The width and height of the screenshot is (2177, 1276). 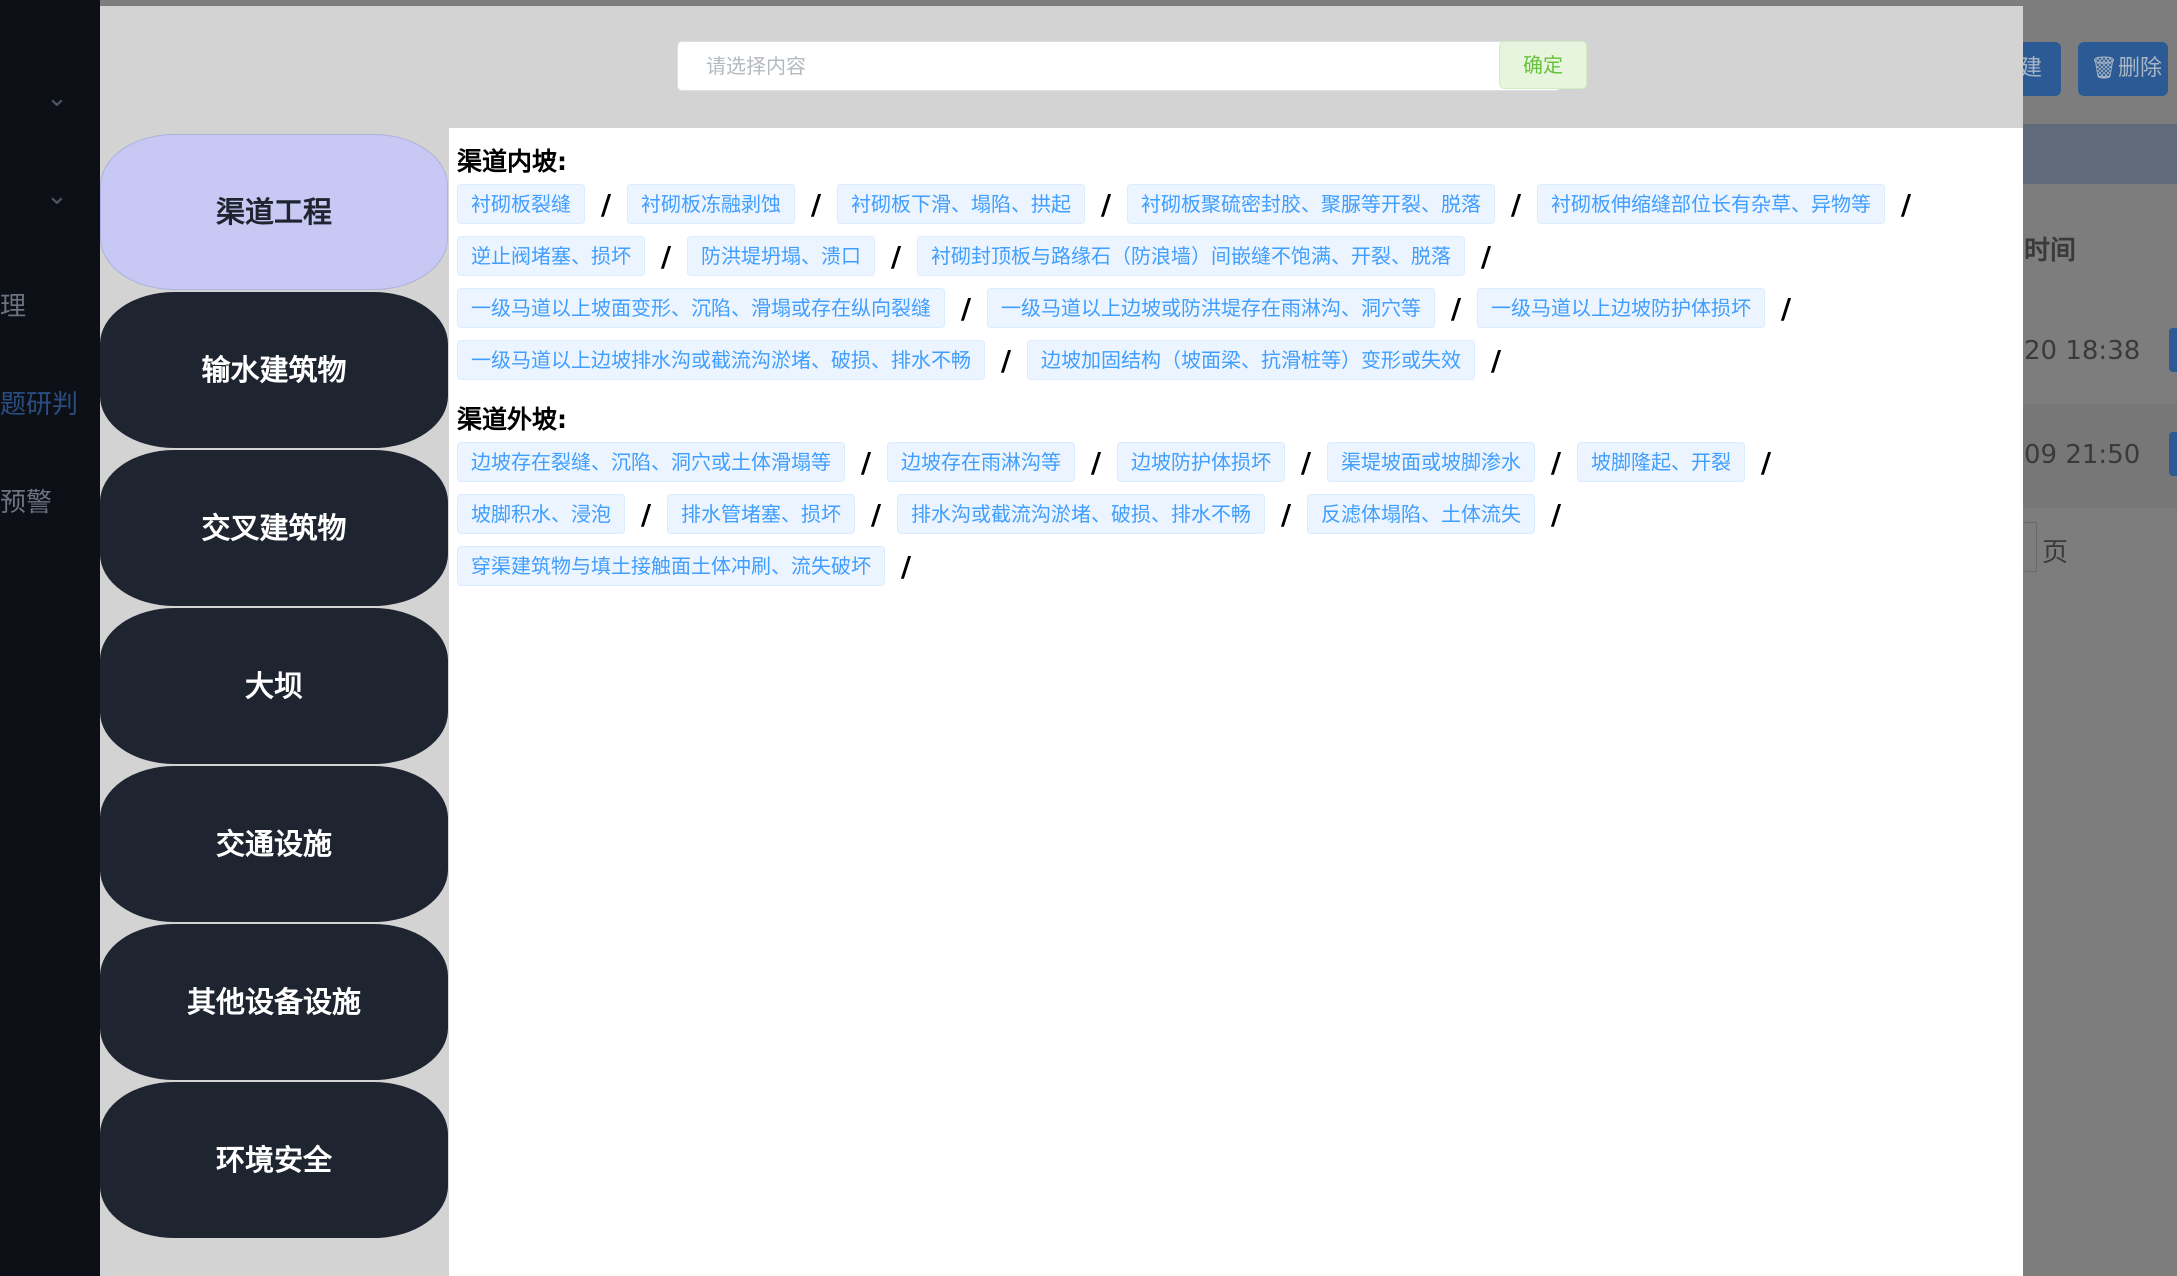 I want to click on search-input, so click(x=1119, y=66).